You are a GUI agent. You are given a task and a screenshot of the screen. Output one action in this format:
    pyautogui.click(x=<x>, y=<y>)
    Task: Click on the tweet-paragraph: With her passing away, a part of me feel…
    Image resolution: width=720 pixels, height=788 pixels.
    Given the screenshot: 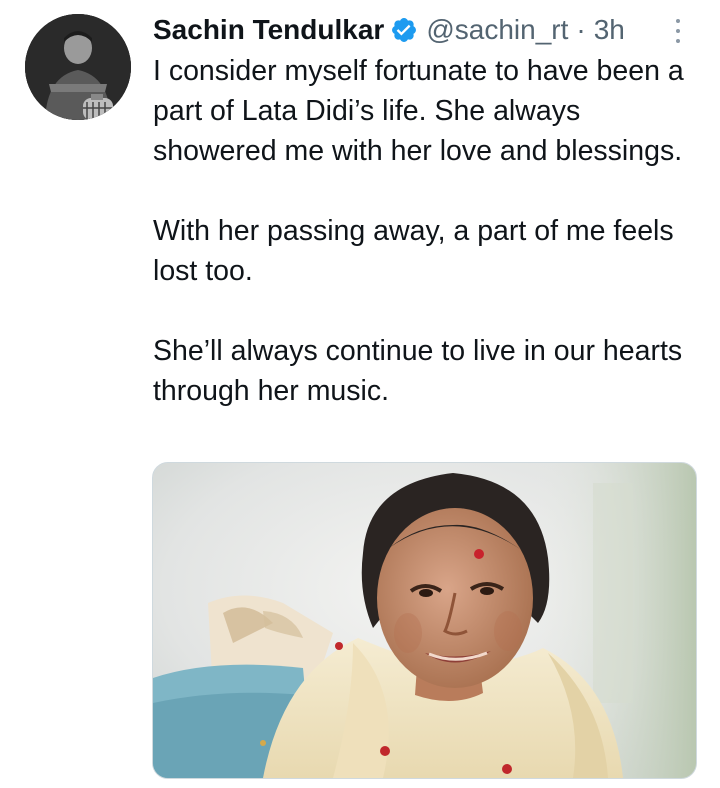 What is the action you would take?
    pyautogui.click(x=413, y=251)
    